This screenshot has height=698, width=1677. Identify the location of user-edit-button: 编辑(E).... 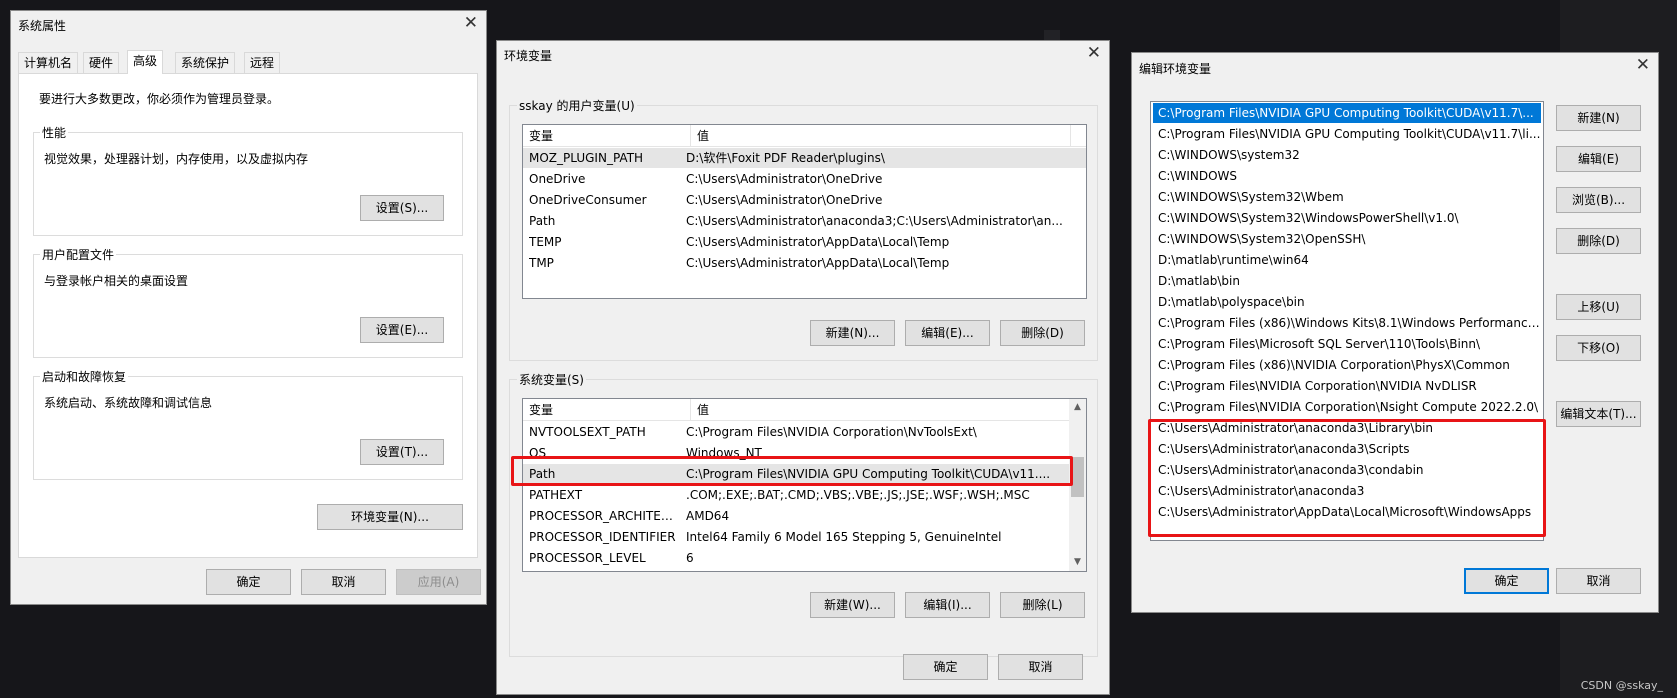
(947, 333).